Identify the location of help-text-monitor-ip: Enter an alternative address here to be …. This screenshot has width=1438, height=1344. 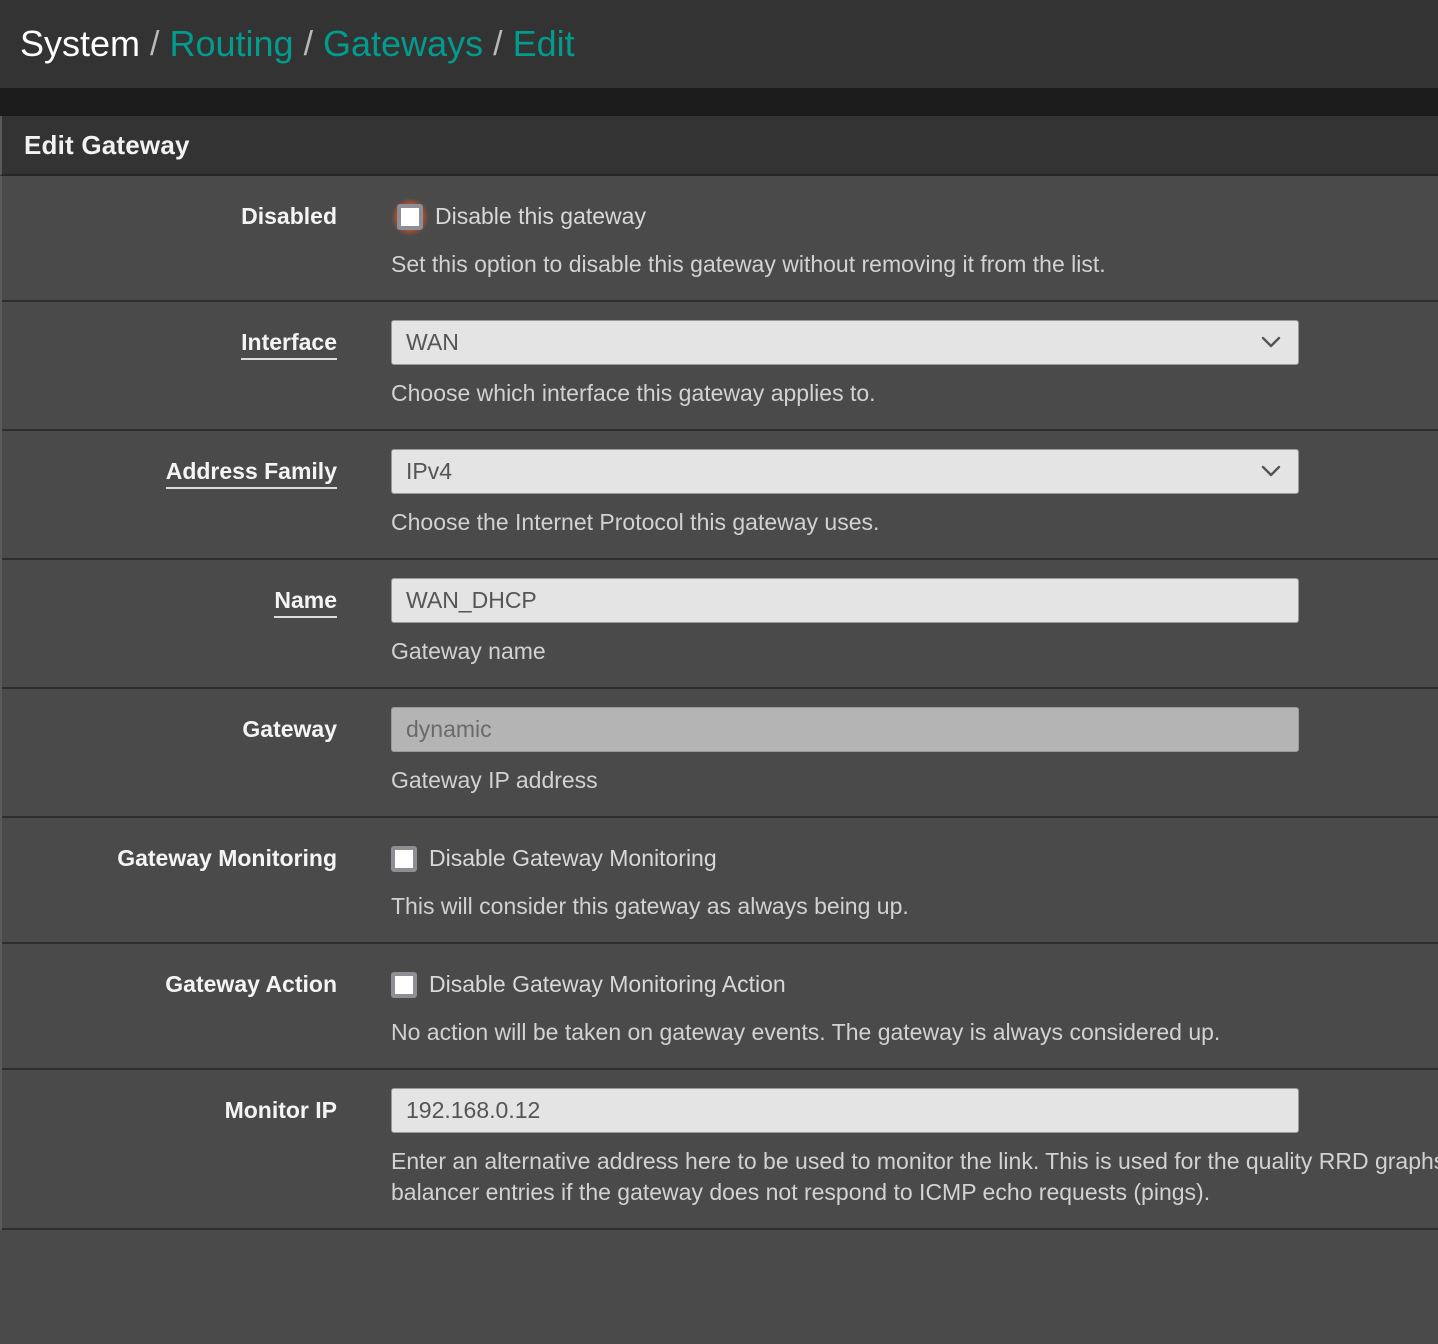
(914, 1177).